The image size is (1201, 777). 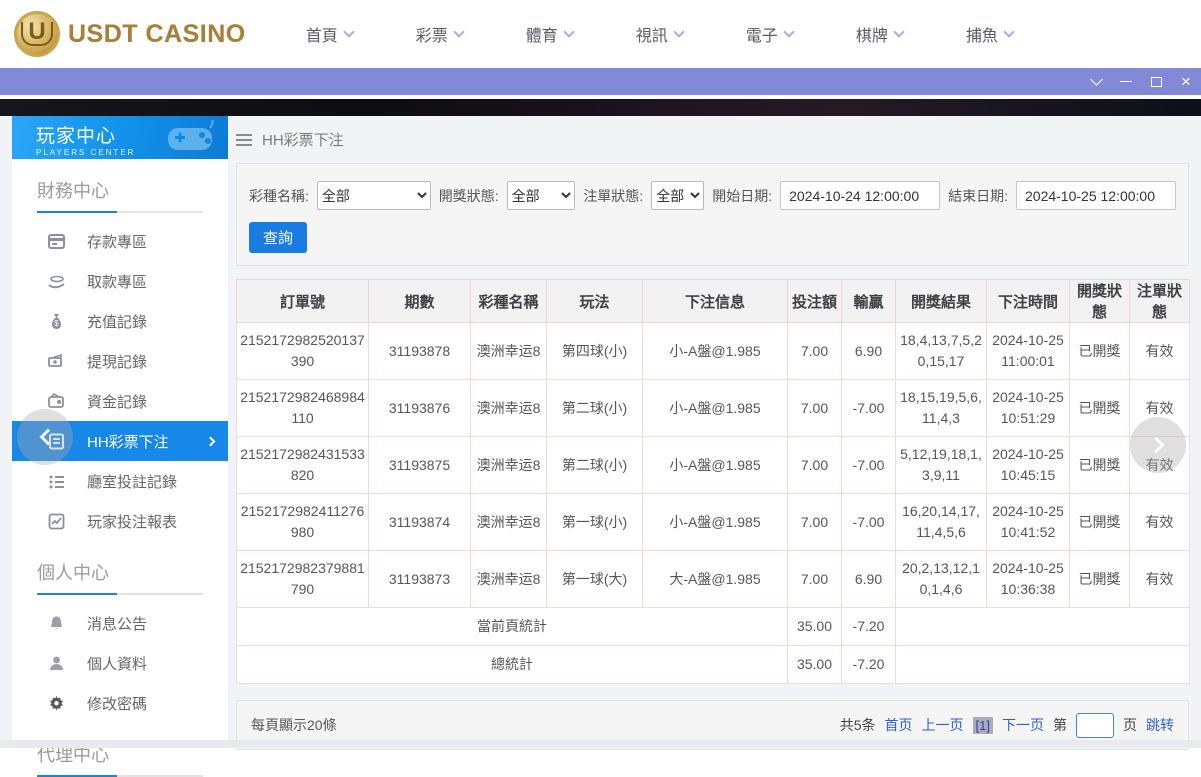 I want to click on sidebar-item-label: 存款專區, so click(x=117, y=242).